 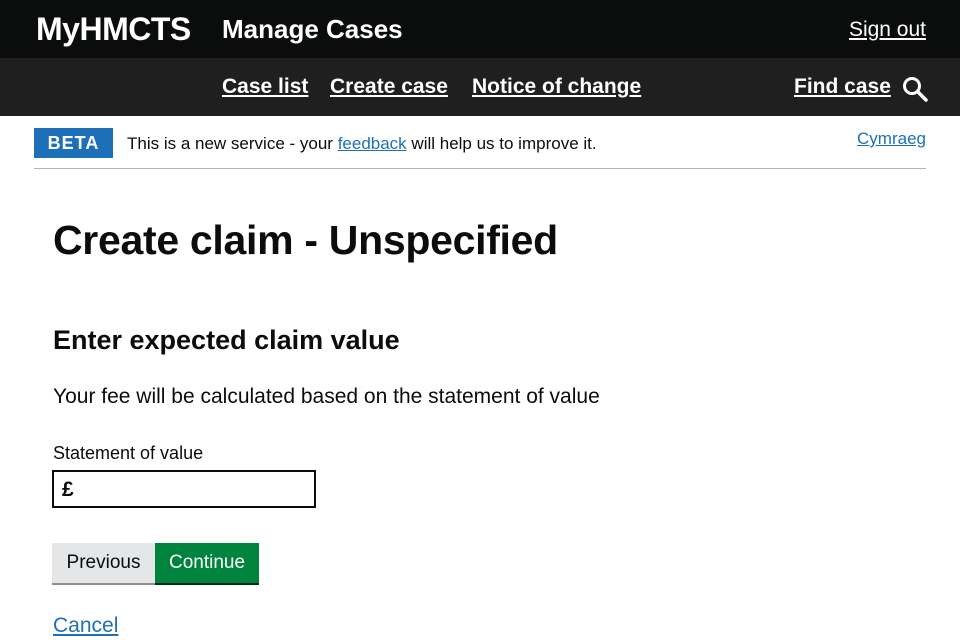 What do you see at coordinates (103, 563) in the screenshot?
I see `previous-button: Previous` at bounding box center [103, 563].